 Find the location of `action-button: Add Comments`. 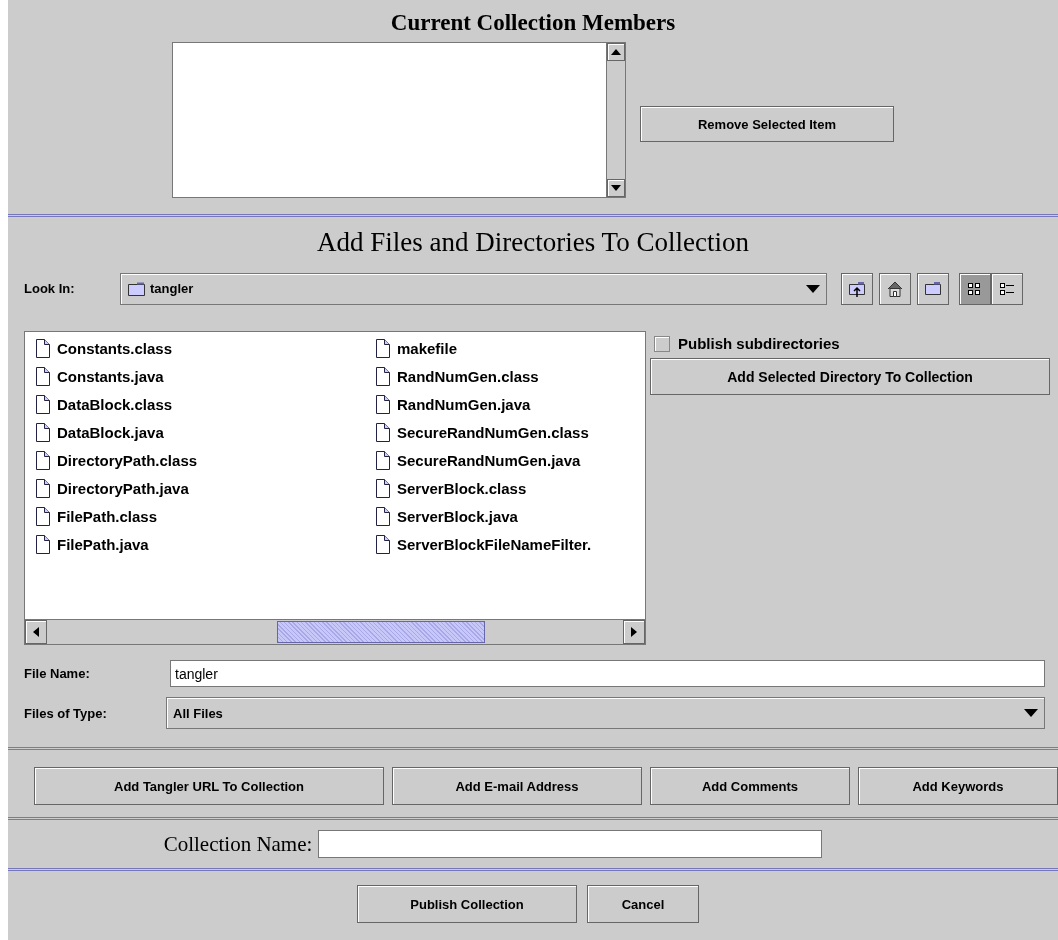

action-button: Add Comments is located at coordinates (750, 786).